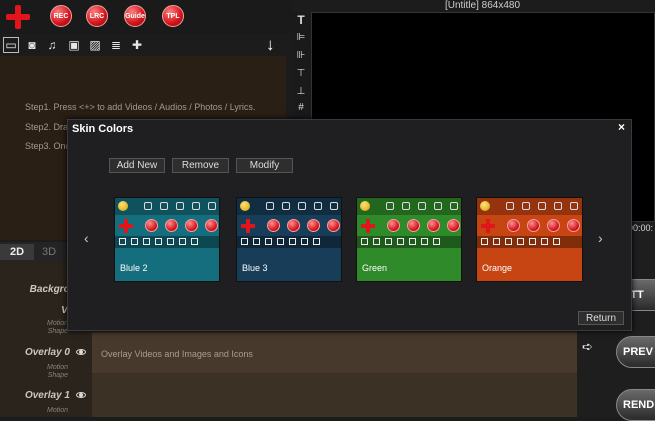 The width and height of the screenshot is (655, 421). Describe the element at coordinates (86, 238) in the screenshot. I see `chevron-left-icon: ‹` at that location.